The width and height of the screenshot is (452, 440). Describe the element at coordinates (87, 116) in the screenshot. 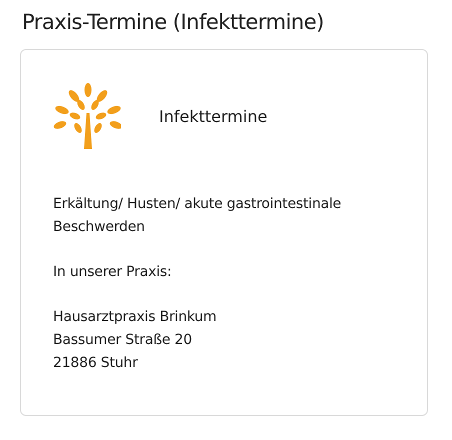

I see `tree-icon` at that location.